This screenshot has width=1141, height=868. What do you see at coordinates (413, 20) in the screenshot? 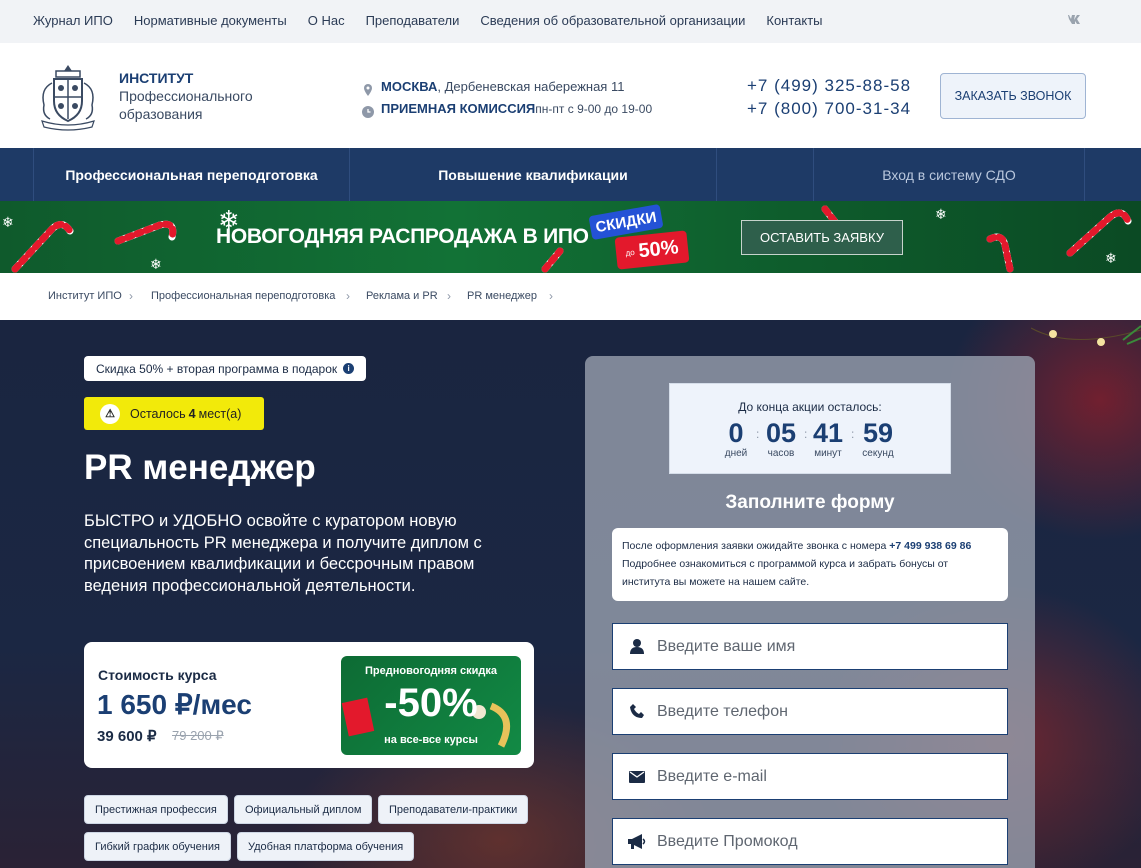
I see `top-link-teachers: Преподаватели` at bounding box center [413, 20].